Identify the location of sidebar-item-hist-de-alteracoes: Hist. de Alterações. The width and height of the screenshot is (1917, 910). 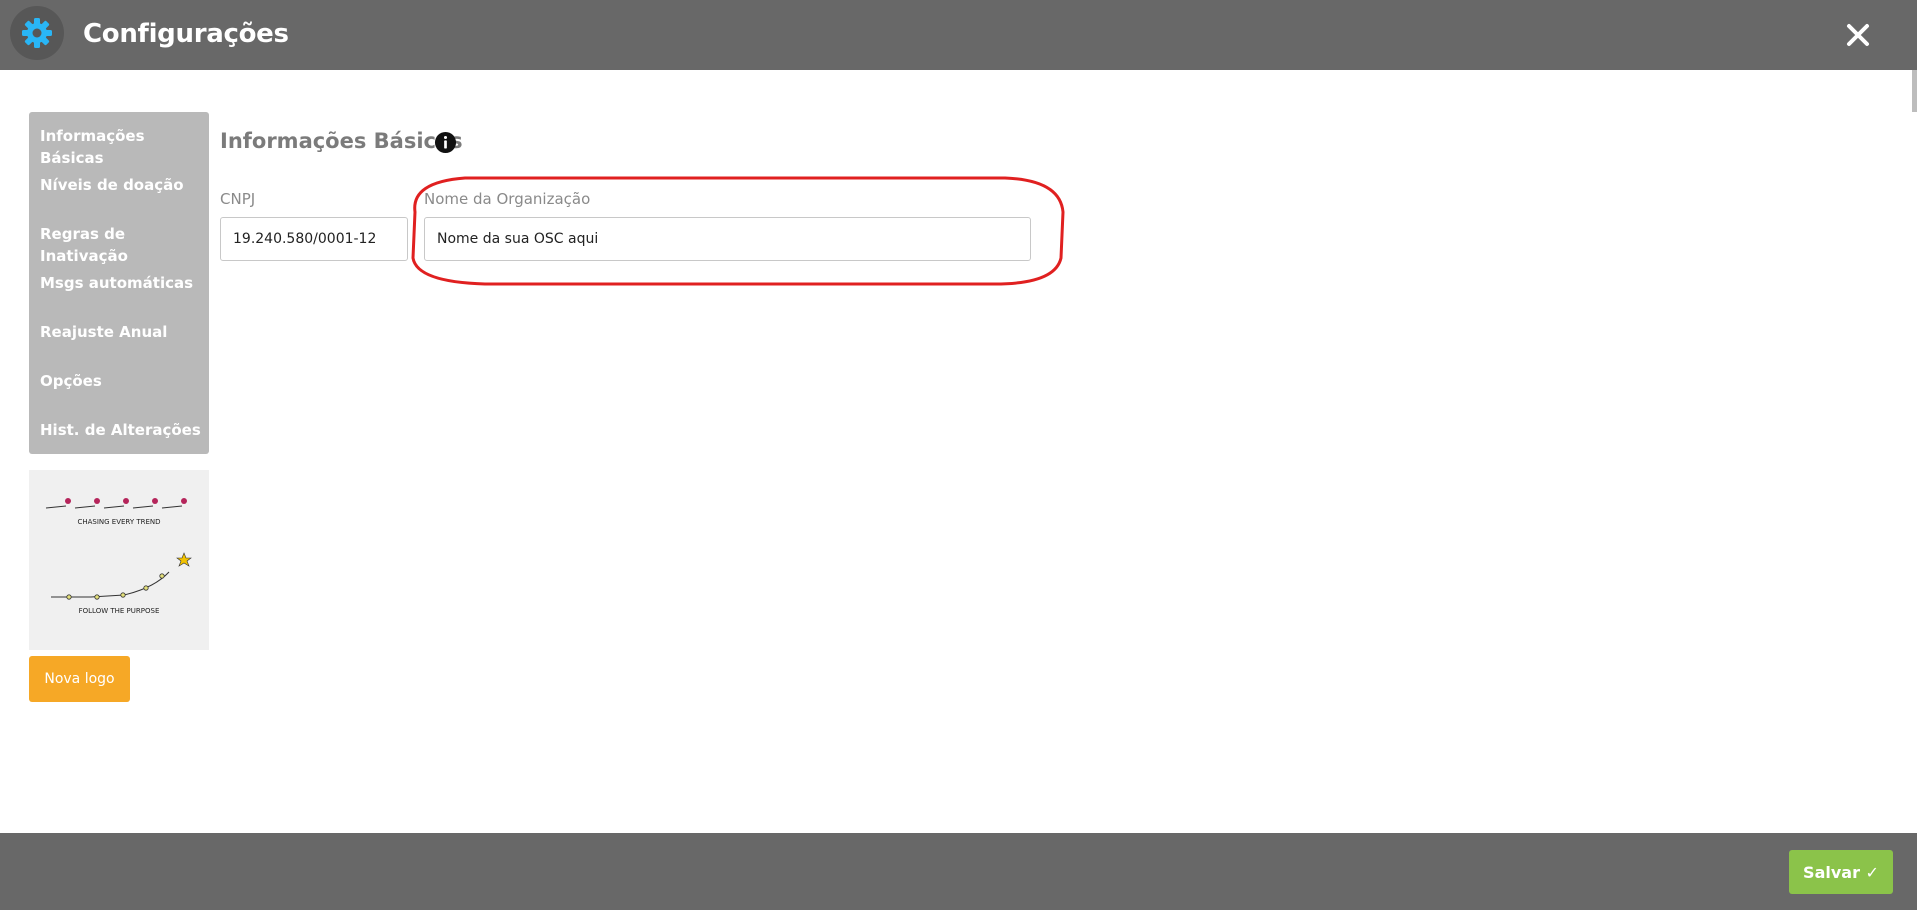
(119, 443).